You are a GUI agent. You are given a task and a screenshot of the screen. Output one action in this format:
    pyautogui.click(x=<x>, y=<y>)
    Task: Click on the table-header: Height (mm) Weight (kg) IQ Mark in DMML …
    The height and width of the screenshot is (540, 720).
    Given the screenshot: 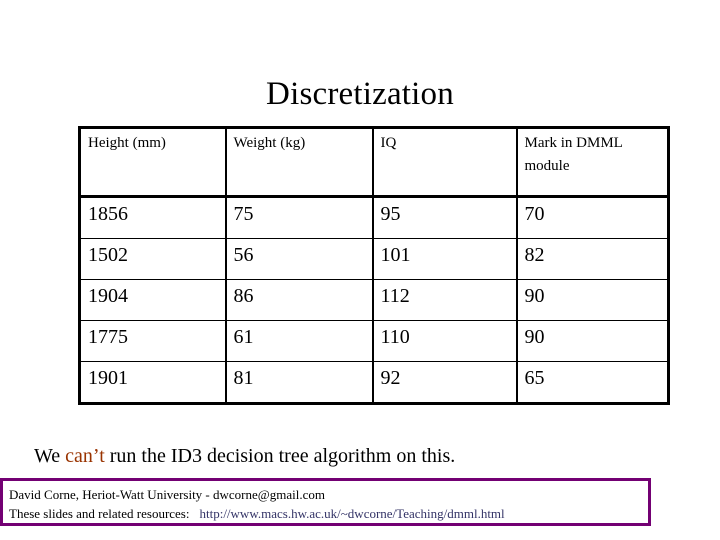 What is the action you would take?
    pyautogui.click(x=374, y=162)
    